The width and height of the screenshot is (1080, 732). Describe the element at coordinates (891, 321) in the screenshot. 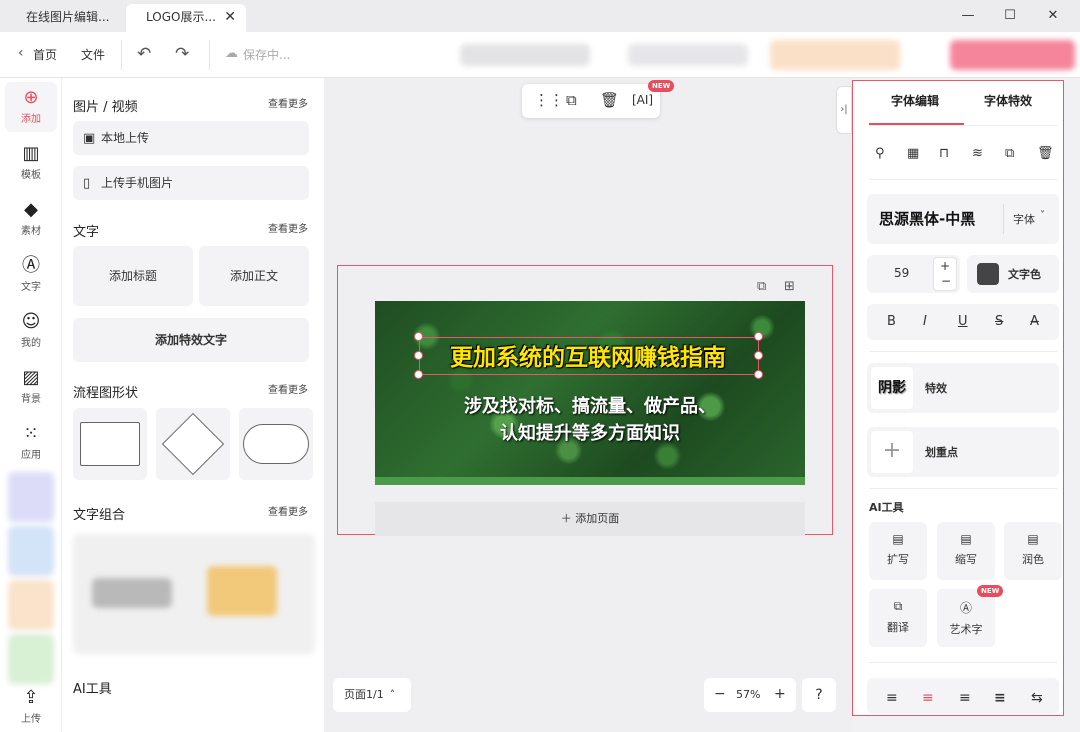

I see `bold-button: B` at that location.